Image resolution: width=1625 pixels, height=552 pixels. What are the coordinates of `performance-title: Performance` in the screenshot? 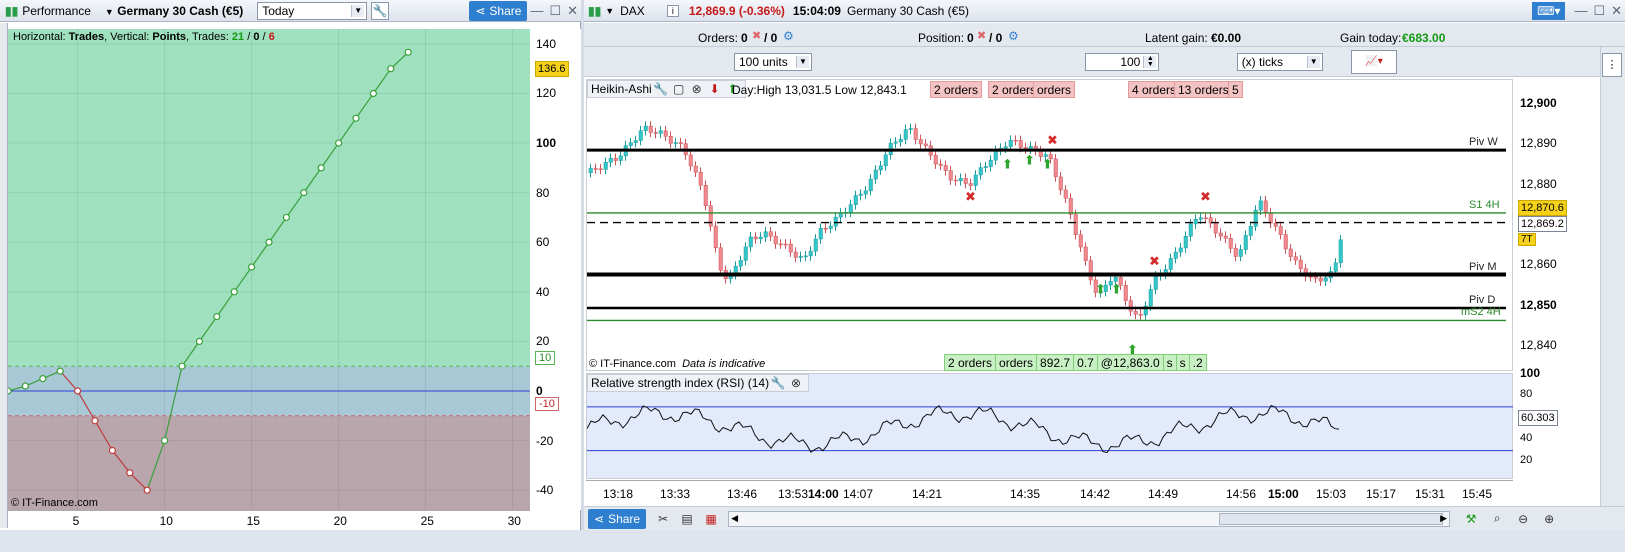 It's located at (56, 10).